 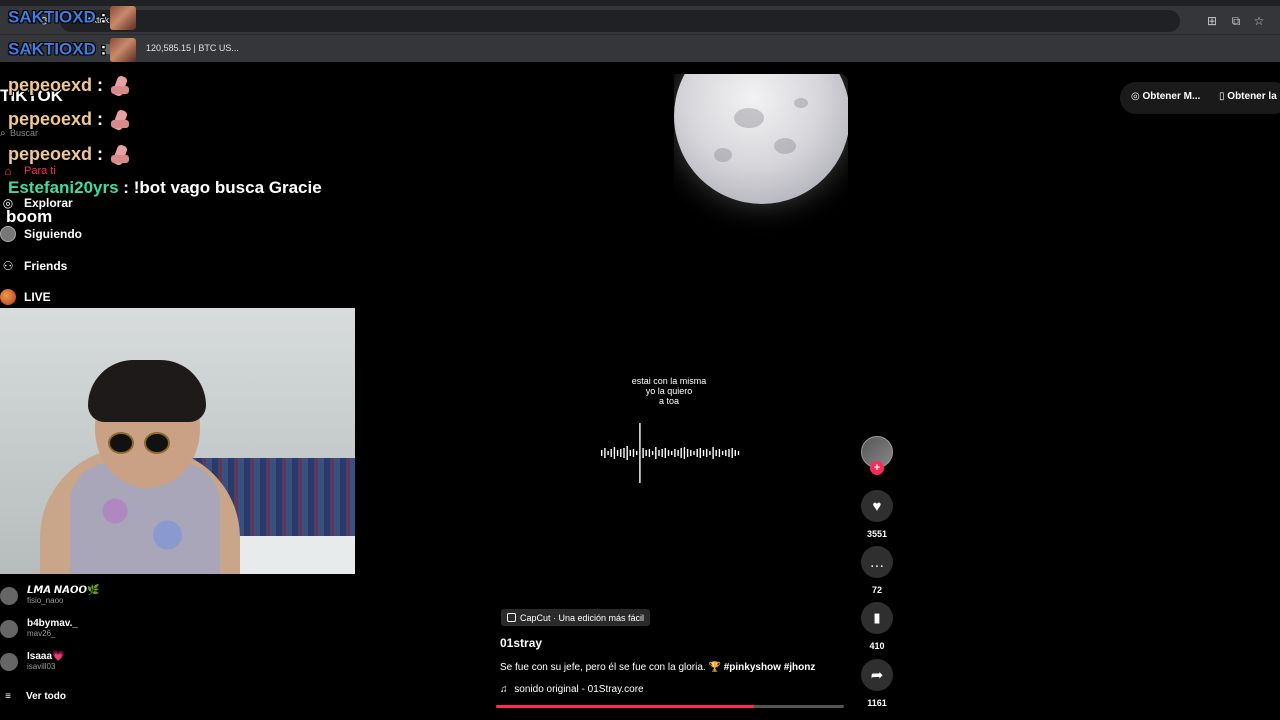 What do you see at coordinates (761, 164) in the screenshot?
I see `moon-image` at bounding box center [761, 164].